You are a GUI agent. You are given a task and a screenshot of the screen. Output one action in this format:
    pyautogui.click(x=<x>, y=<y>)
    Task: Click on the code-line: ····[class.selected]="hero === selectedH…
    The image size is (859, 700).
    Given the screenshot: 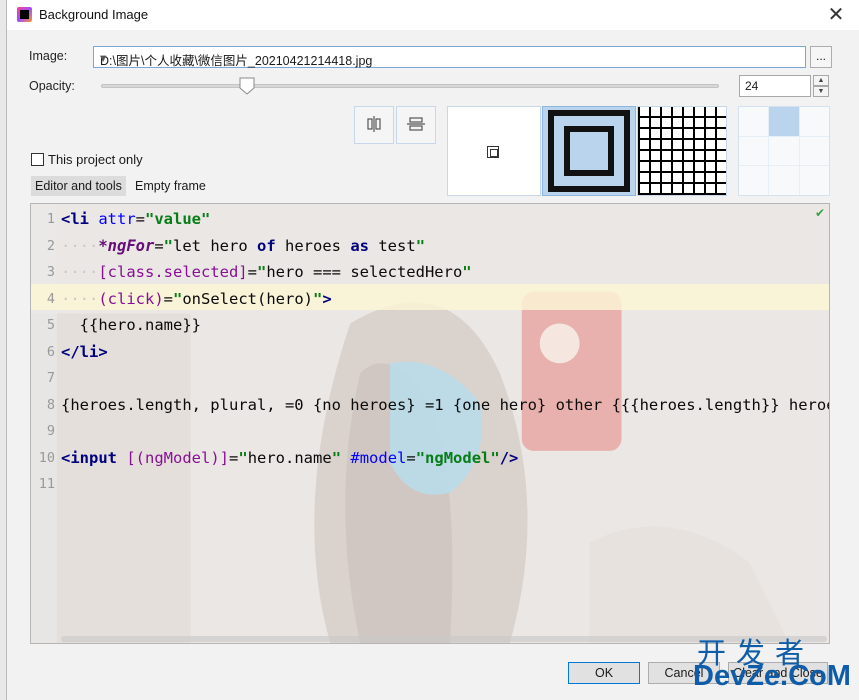 What is the action you would take?
    pyautogui.click(x=266, y=272)
    